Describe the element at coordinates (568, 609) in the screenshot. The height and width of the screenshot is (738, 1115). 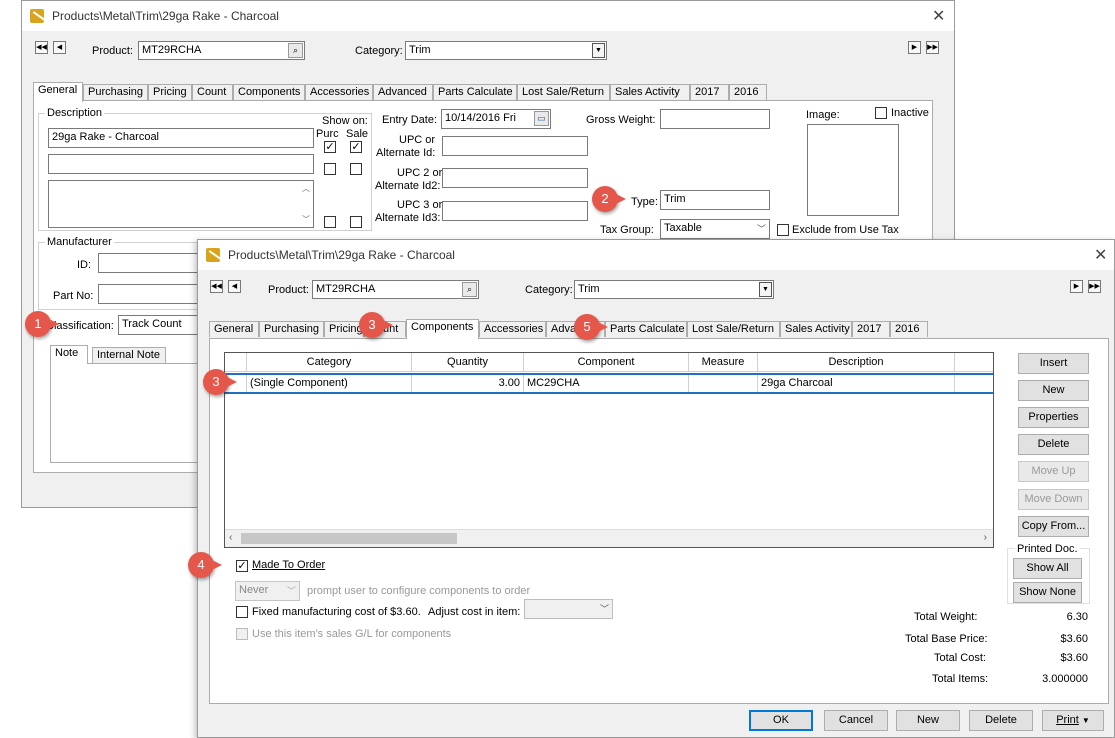
I see `adjust-cost-select: ﹀` at that location.